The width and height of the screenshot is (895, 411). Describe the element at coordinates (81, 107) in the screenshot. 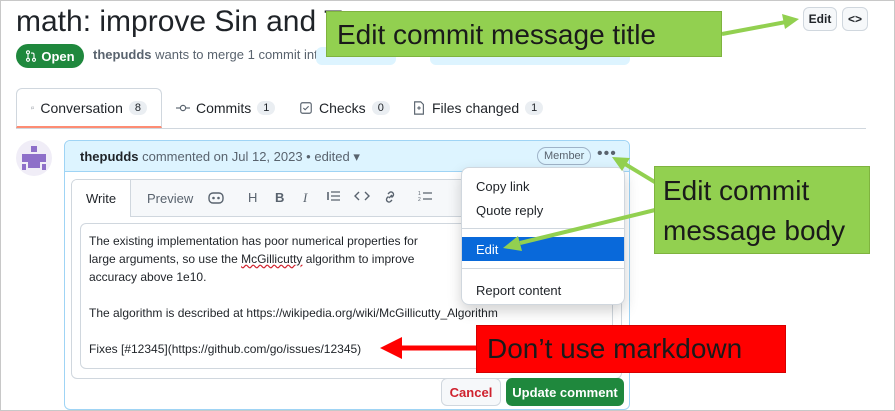

I see `tab-label: Conversation` at that location.